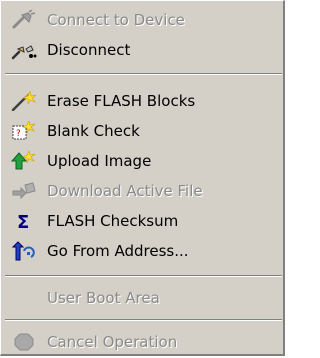 This screenshot has width=320, height=358. I want to click on blank-check-icon: ?, so click(24, 131).